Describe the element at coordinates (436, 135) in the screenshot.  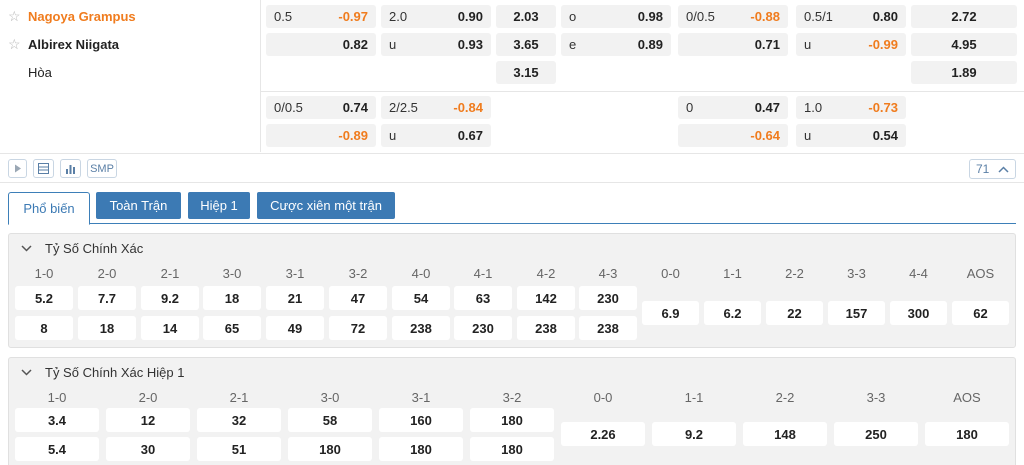
I see `odds-cell: u 0.67` at that location.